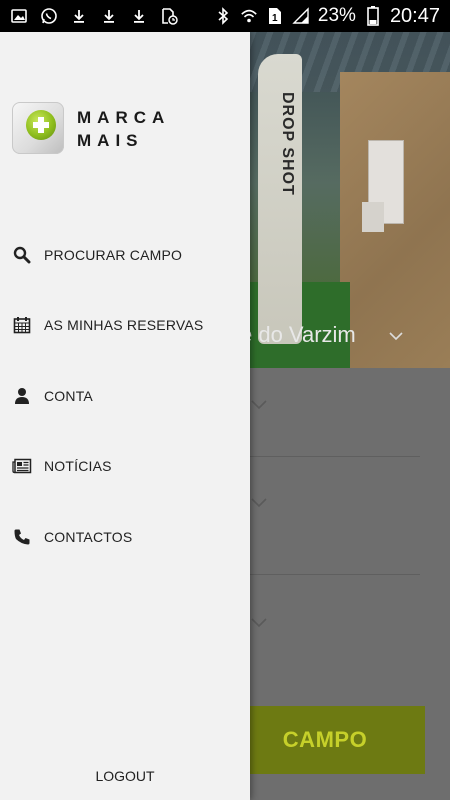 Image resolution: width=450 pixels, height=800 pixels. Describe the element at coordinates (22, 396) in the screenshot. I see `user-icon` at that location.